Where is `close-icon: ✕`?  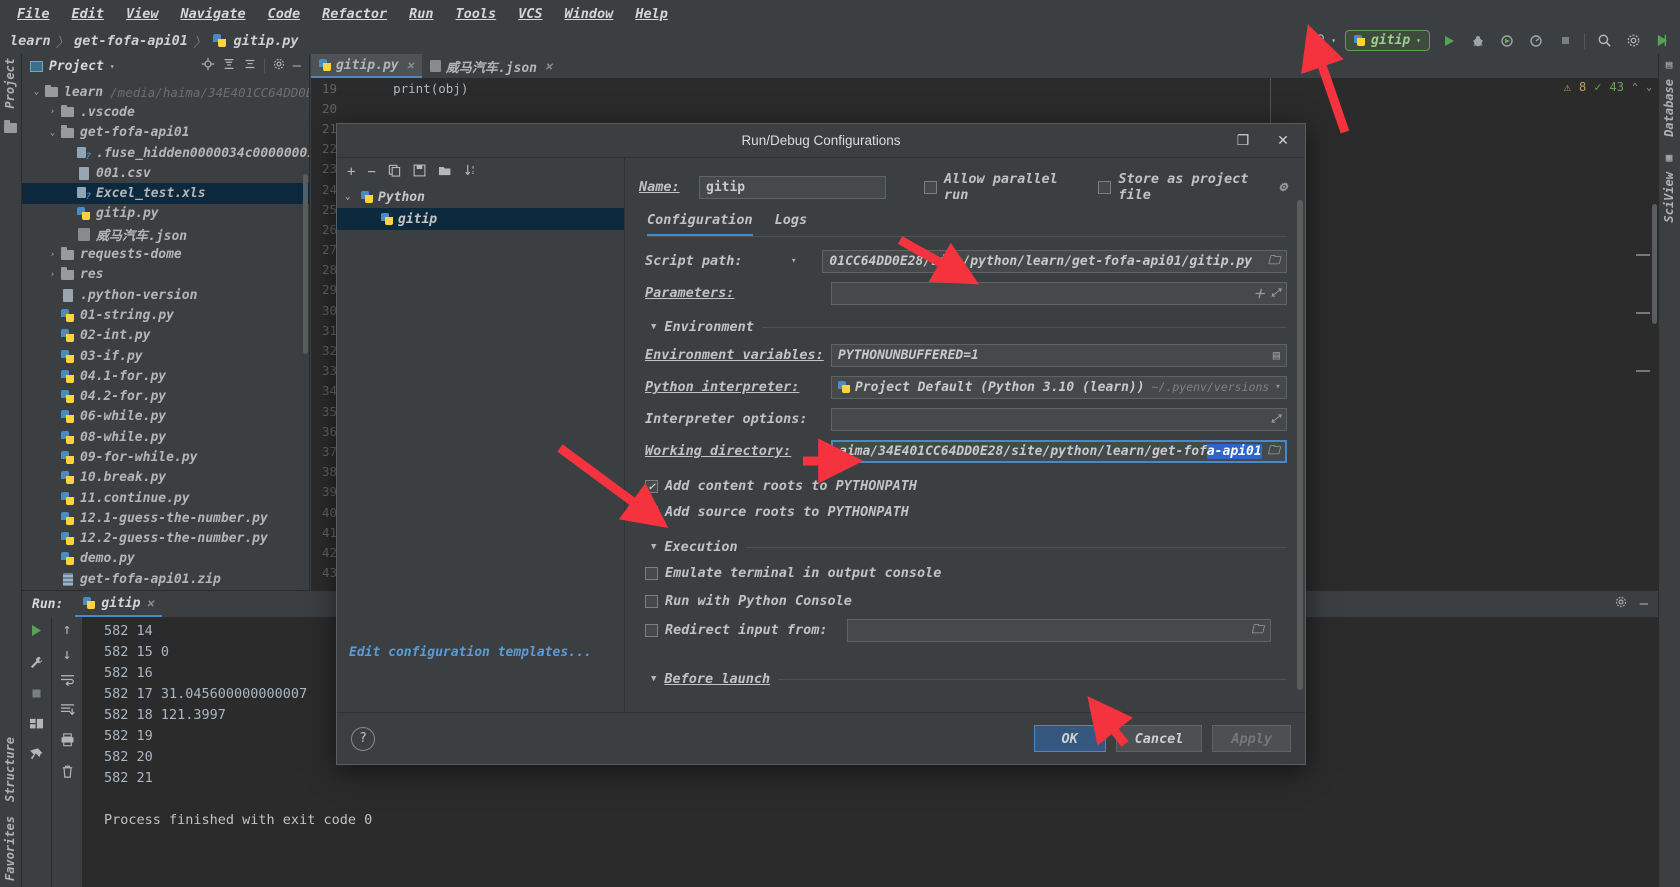
close-icon: ✕ is located at coordinates (1283, 141).